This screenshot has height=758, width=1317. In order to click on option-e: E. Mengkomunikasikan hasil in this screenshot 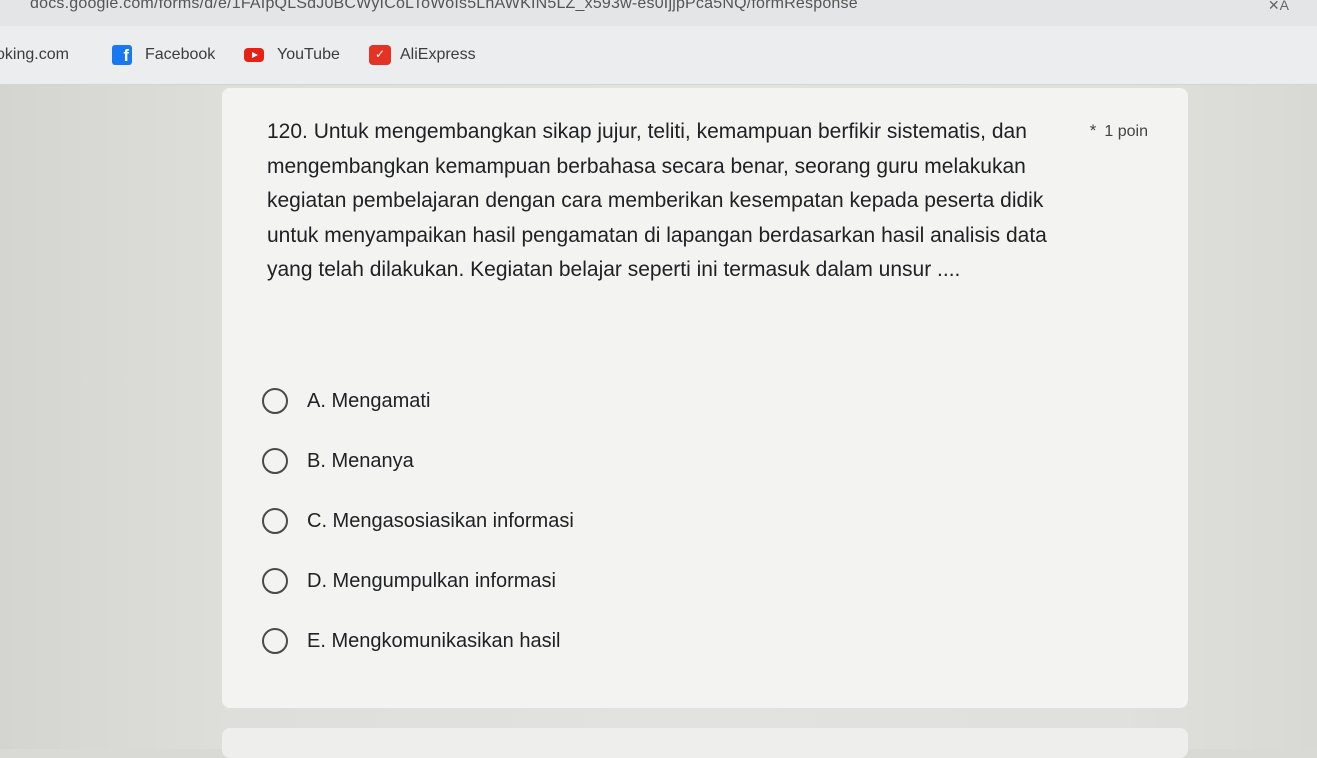, I will do `click(411, 641)`.